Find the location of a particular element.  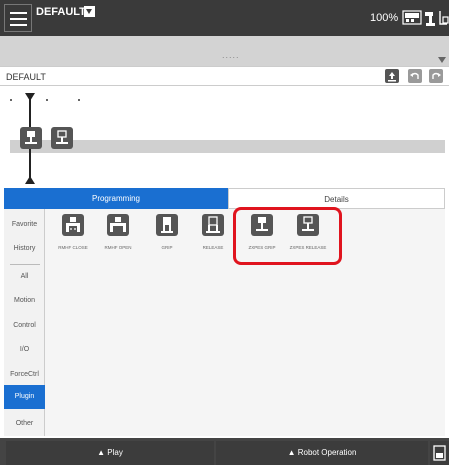

menu-button is located at coordinates (18, 18).